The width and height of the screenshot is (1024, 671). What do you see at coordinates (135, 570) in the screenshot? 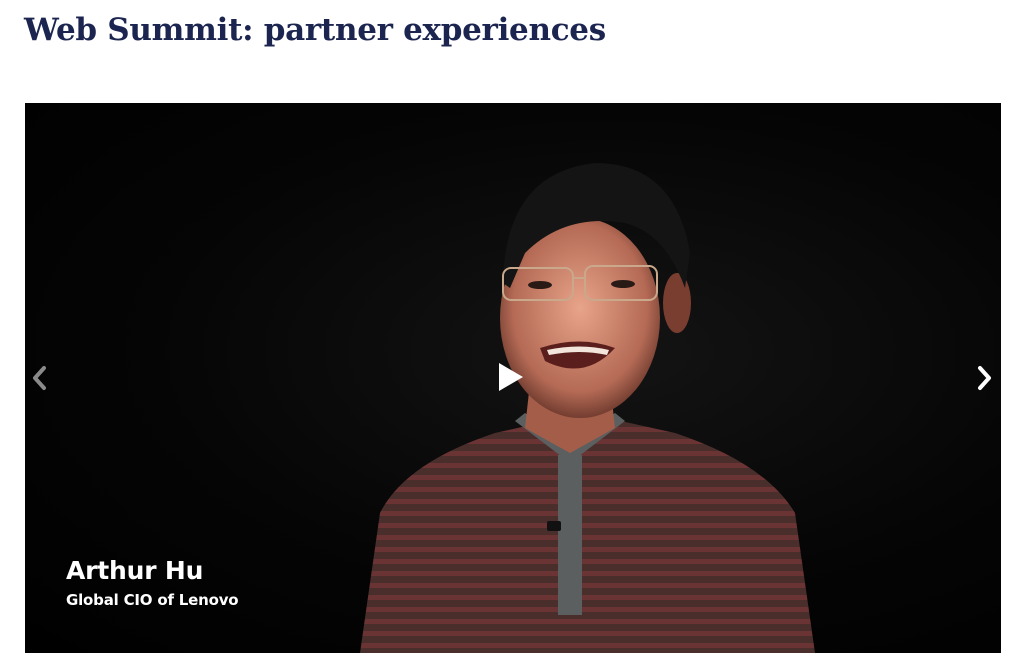
I see `speaker-name: Arthur Hu` at bounding box center [135, 570].